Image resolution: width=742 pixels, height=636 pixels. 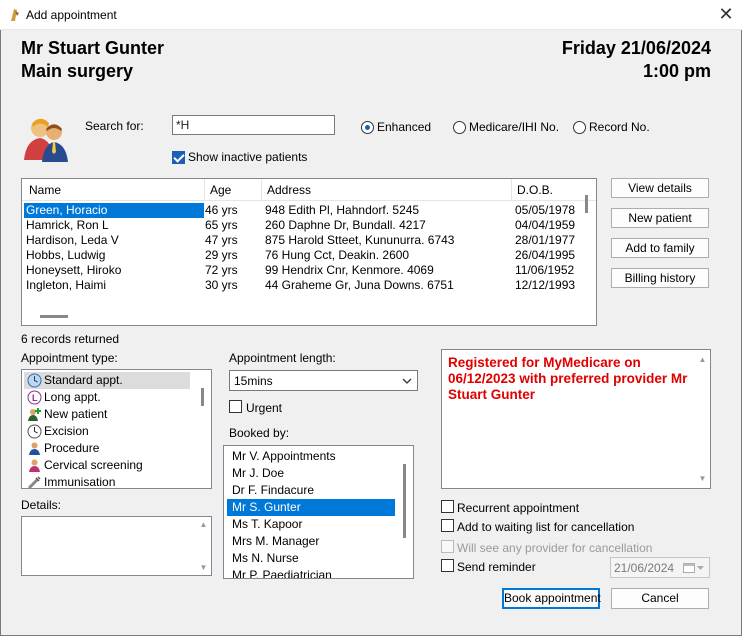 What do you see at coordinates (579, 127) in the screenshot?
I see `record-no-radio` at bounding box center [579, 127].